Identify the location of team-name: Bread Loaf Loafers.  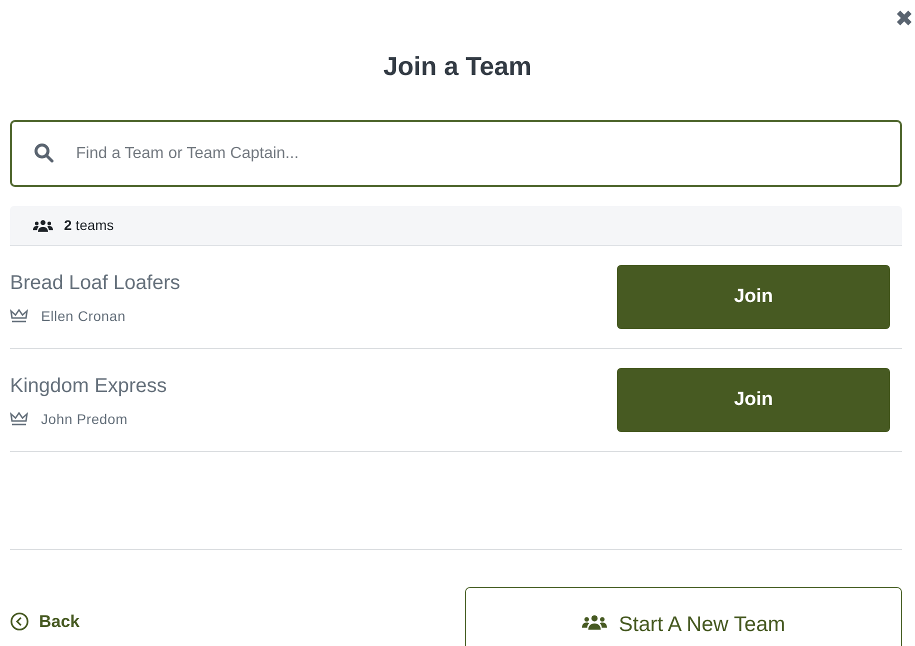
(95, 283).